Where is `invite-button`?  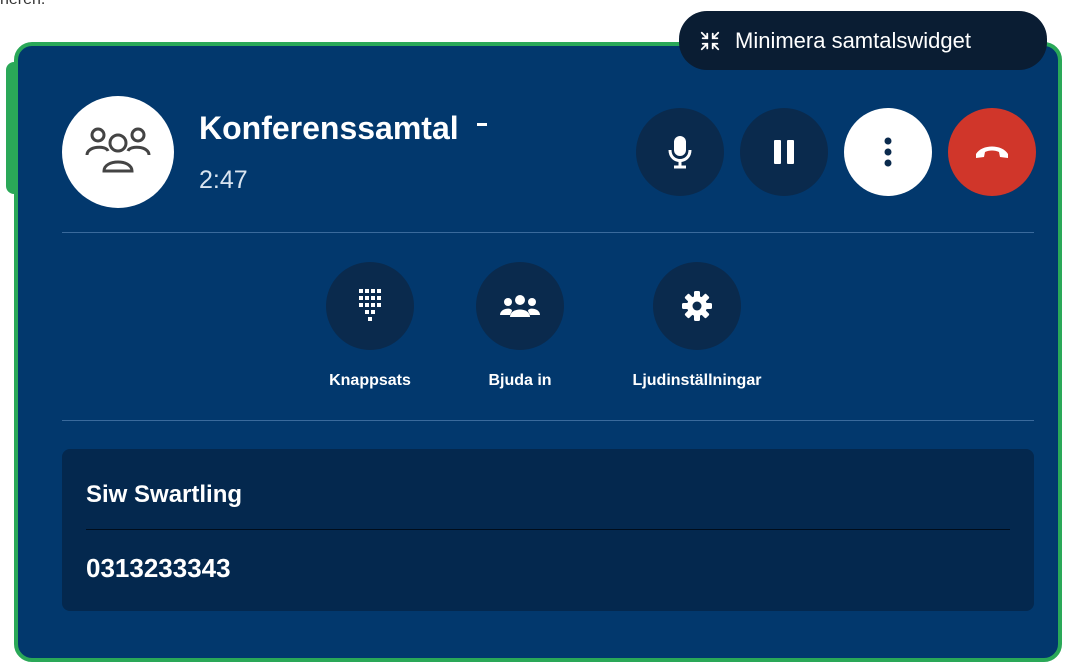
invite-button is located at coordinates (520, 306).